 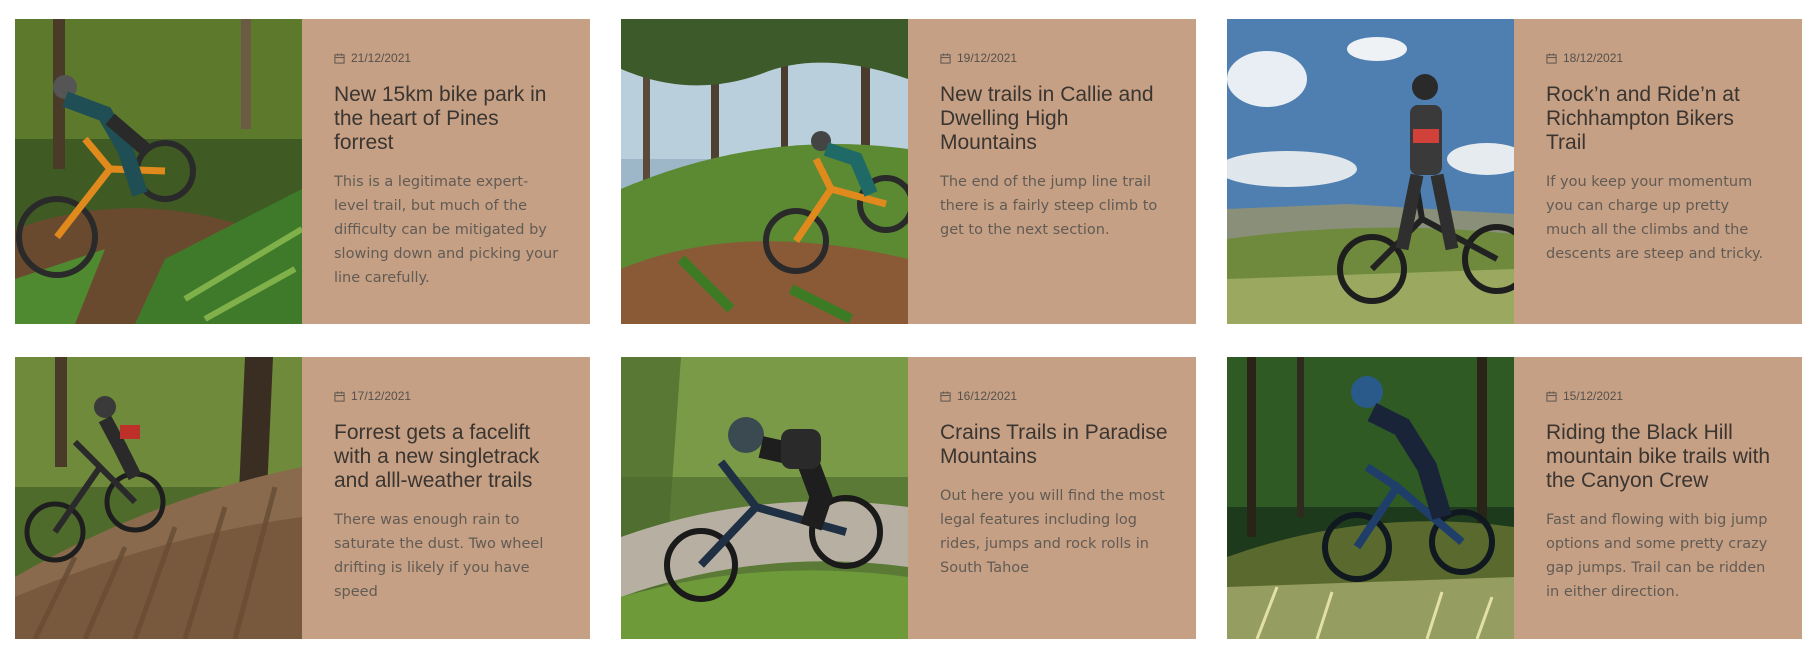 I want to click on article-date: 17/12/2021, so click(x=448, y=396).